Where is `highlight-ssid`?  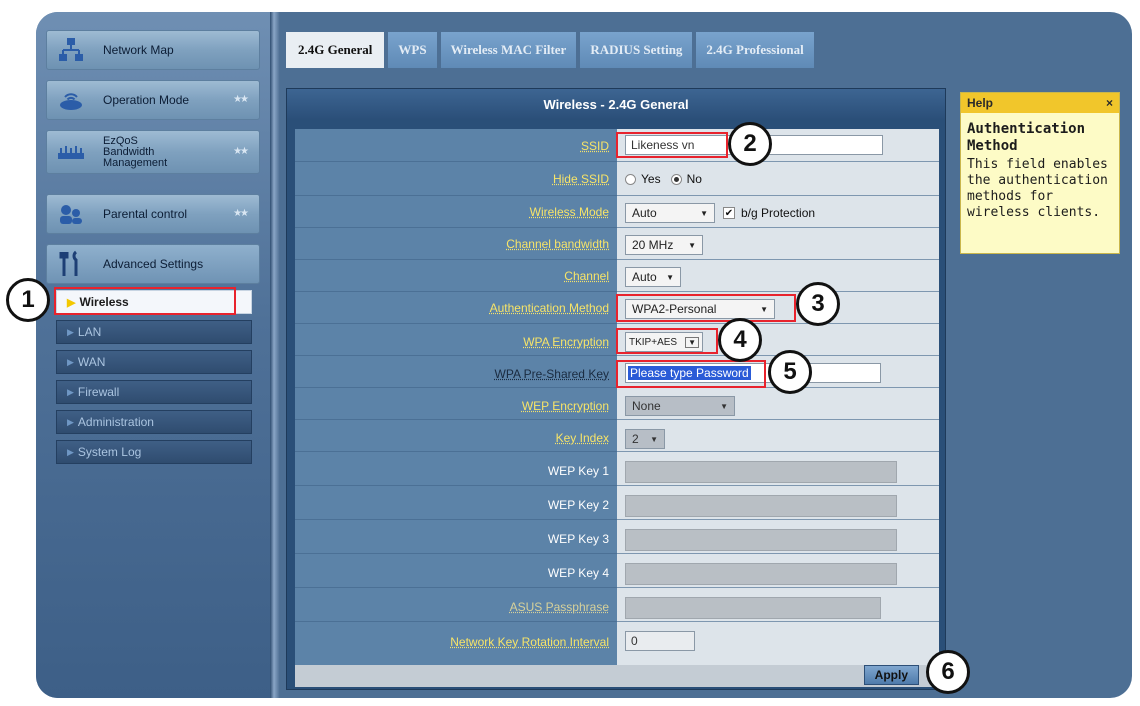 highlight-ssid is located at coordinates (672, 145).